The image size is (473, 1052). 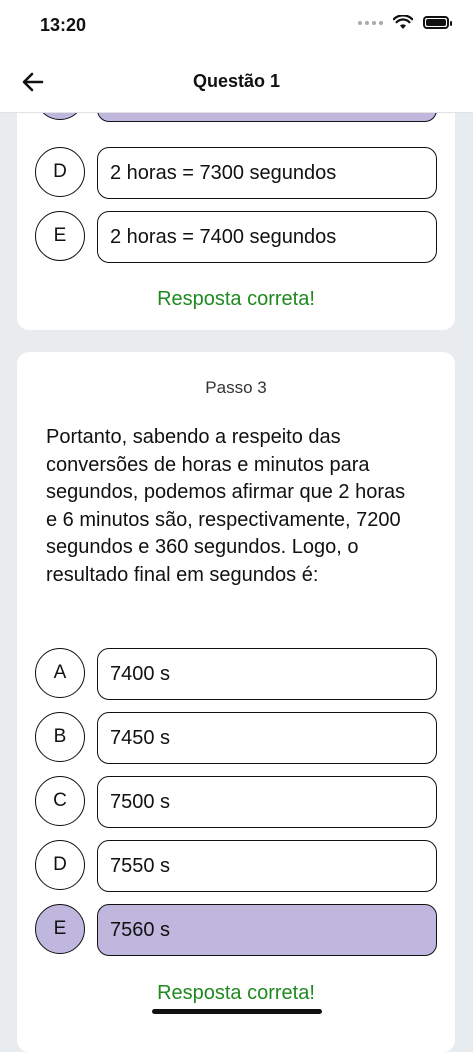 I want to click on option-answer: 2 horas = 7300 segundos, so click(x=267, y=173).